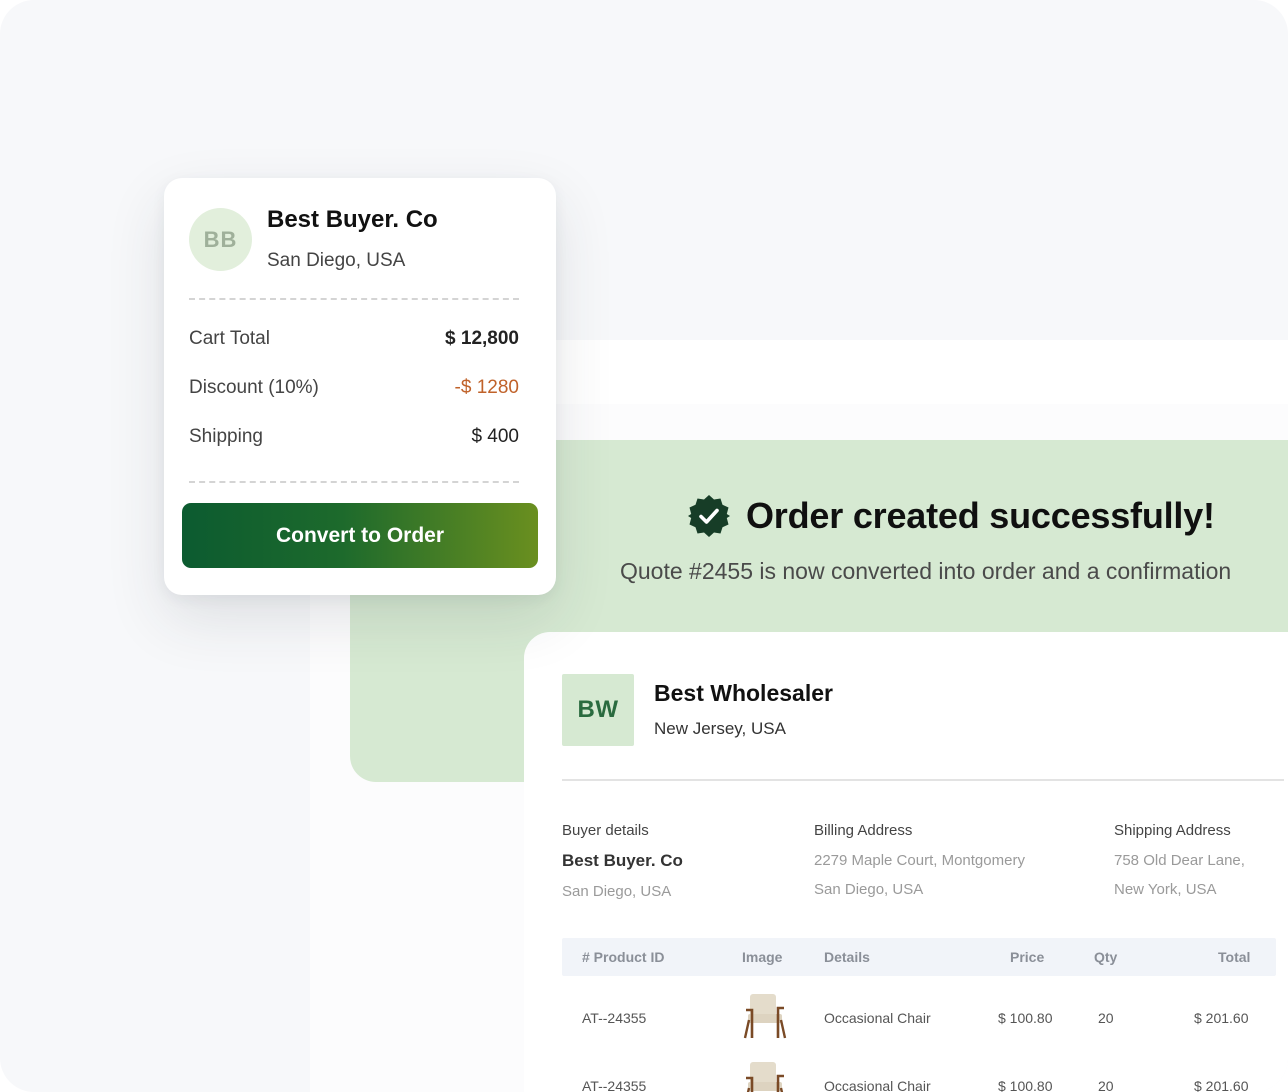 The width and height of the screenshot is (1288, 1092). I want to click on header-total: Total, so click(1234, 957).